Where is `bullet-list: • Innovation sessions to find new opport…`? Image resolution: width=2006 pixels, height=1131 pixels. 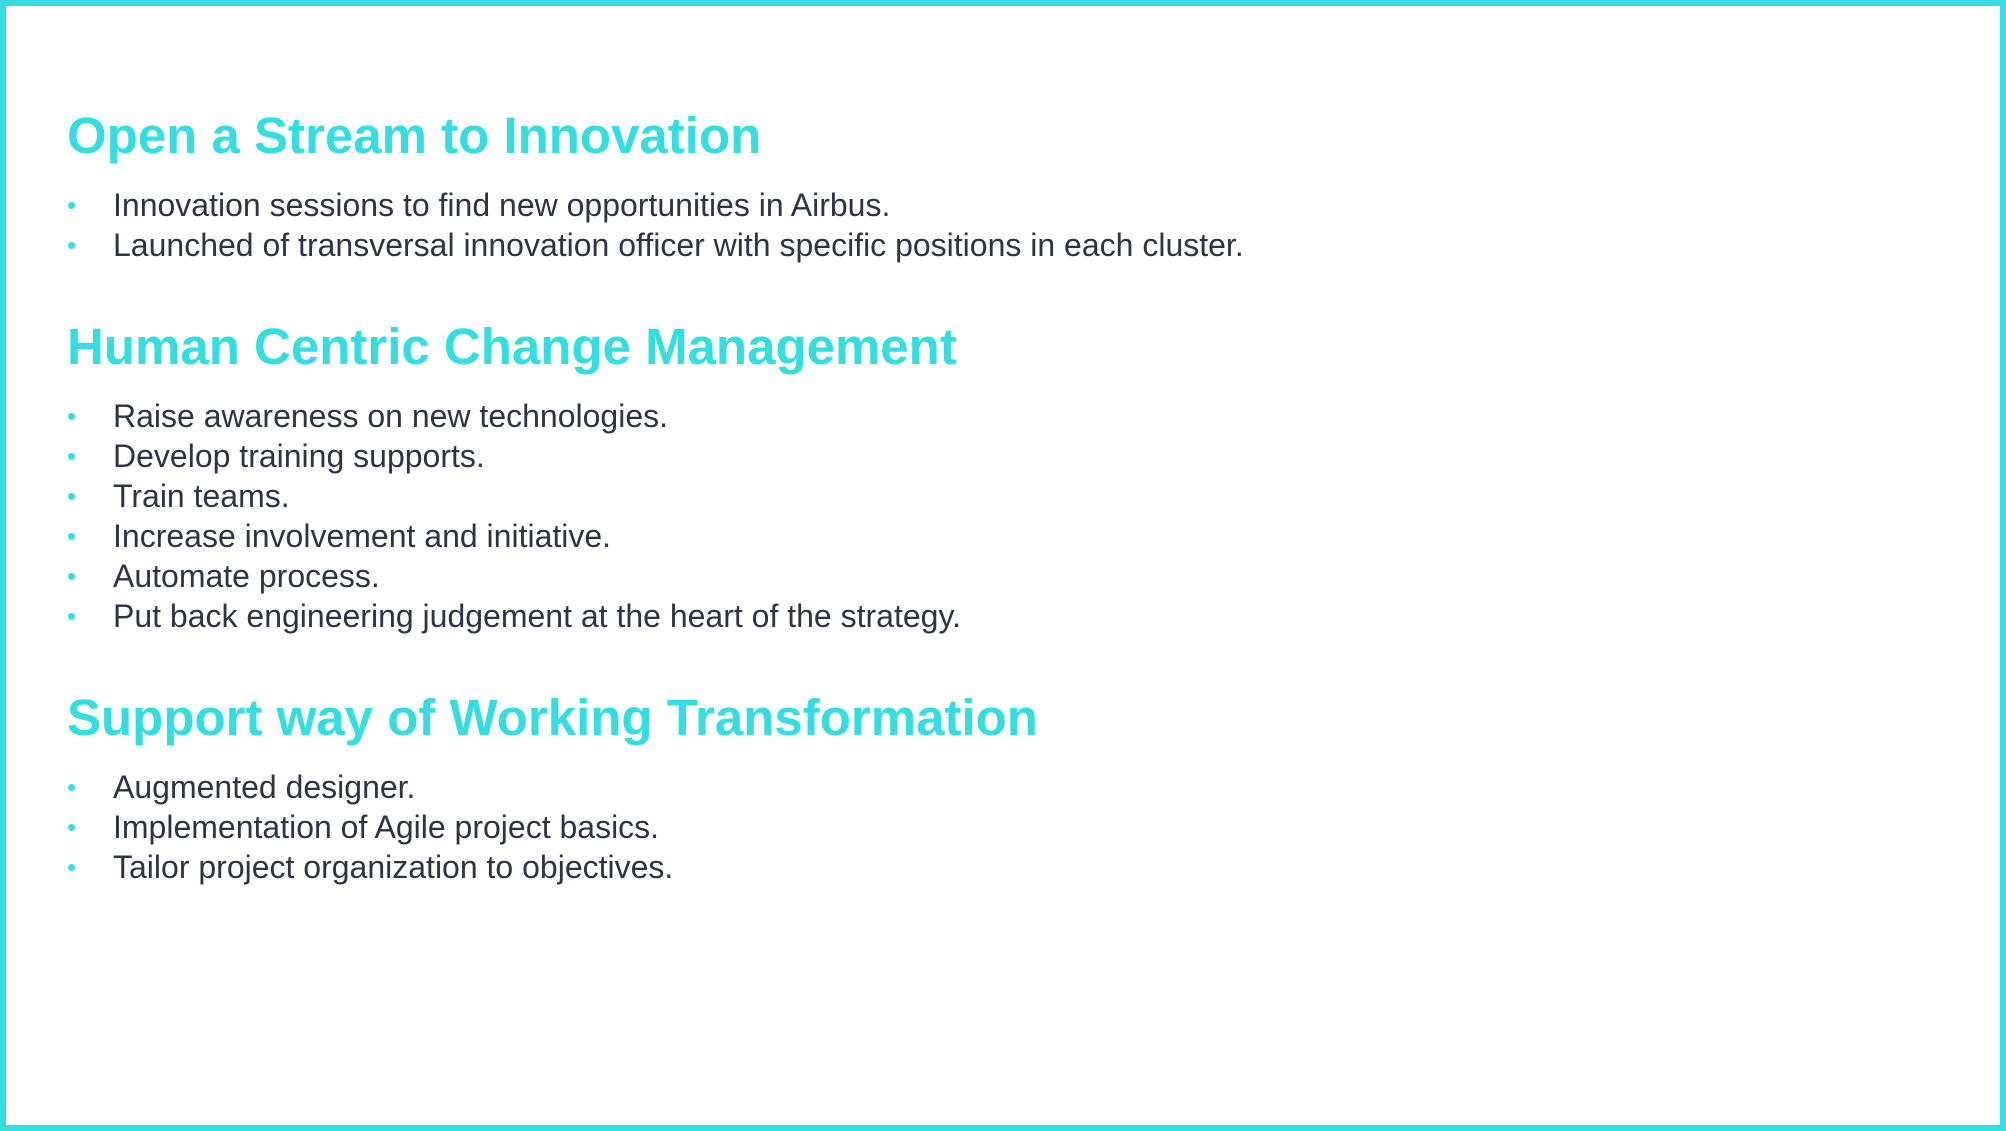 bullet-list: • Innovation sessions to find new opport… is located at coordinates (1013, 225).